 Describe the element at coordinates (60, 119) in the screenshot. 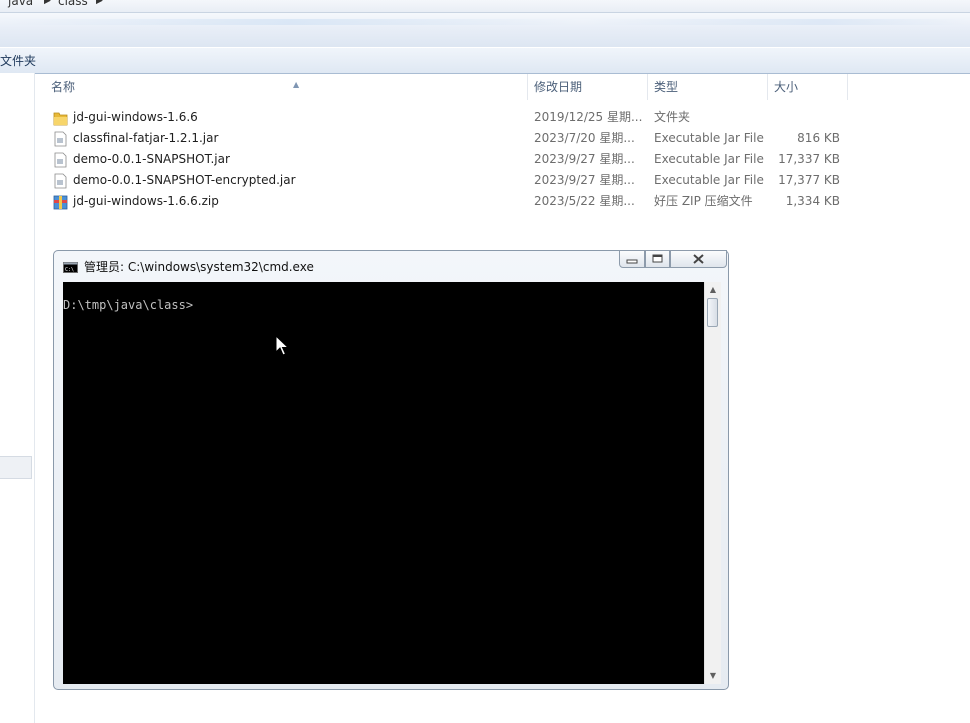

I see `folder-icon` at that location.